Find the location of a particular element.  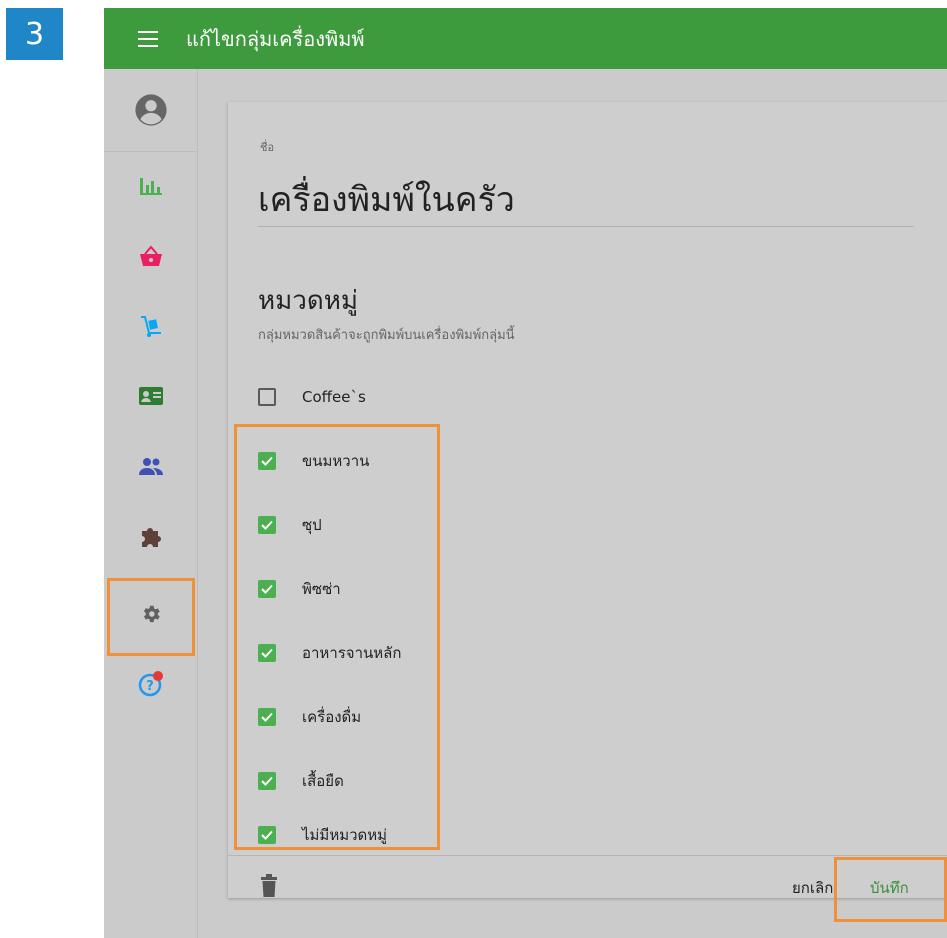

category-label: เสื้อยืด is located at coordinates (323, 781).